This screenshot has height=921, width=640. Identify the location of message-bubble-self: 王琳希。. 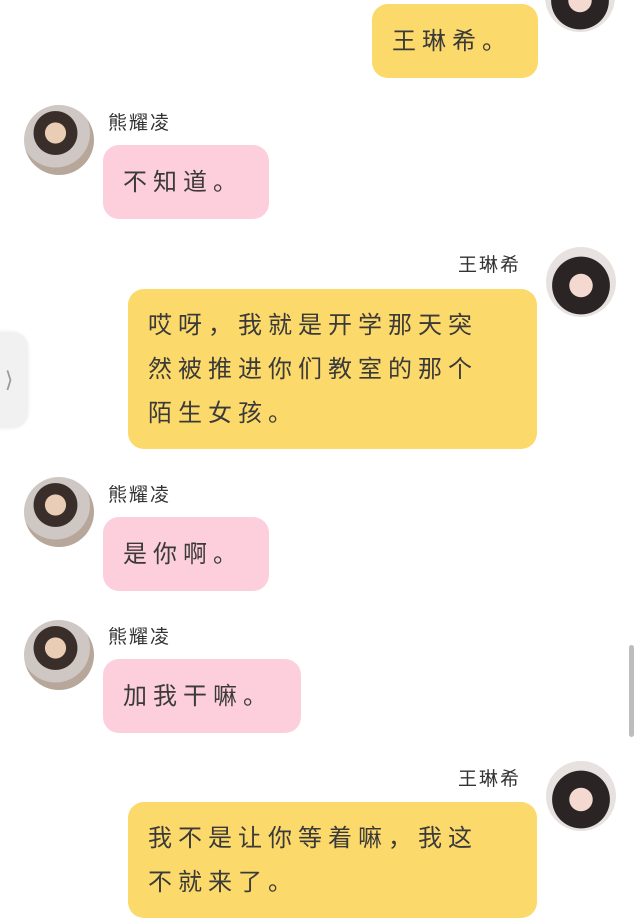
(455, 41).